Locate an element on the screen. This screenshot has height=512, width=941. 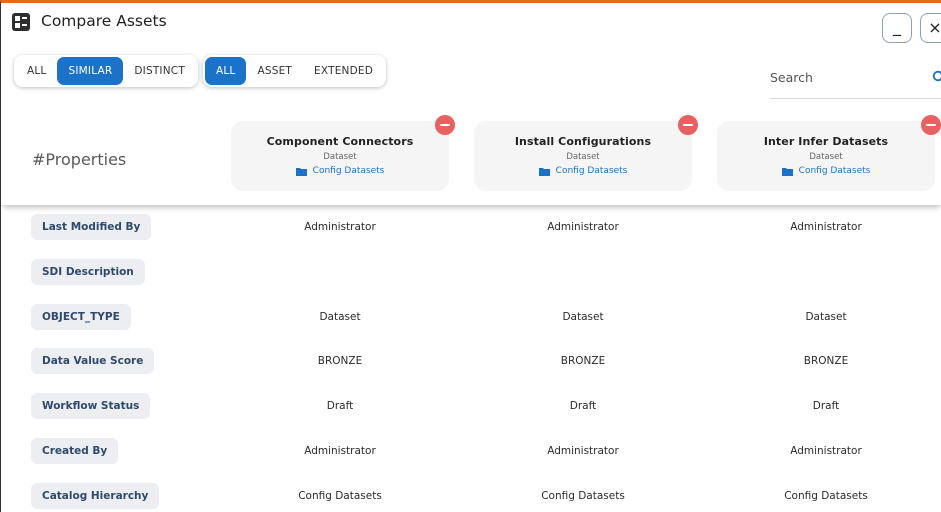
scope-all-button: ALL is located at coordinates (226, 71).